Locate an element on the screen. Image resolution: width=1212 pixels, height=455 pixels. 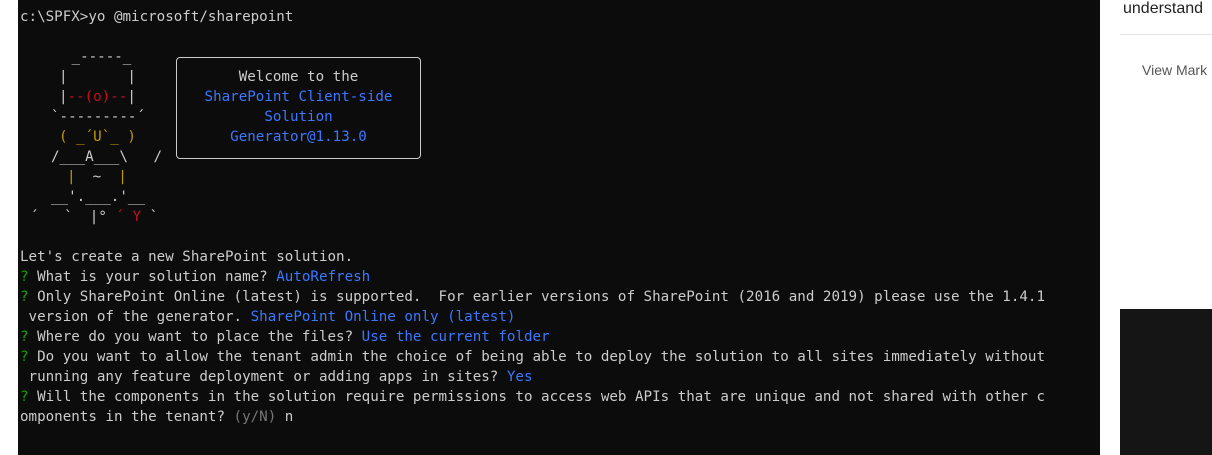
answer-2: SharePoint Online only (latest) is located at coordinates (383, 317).